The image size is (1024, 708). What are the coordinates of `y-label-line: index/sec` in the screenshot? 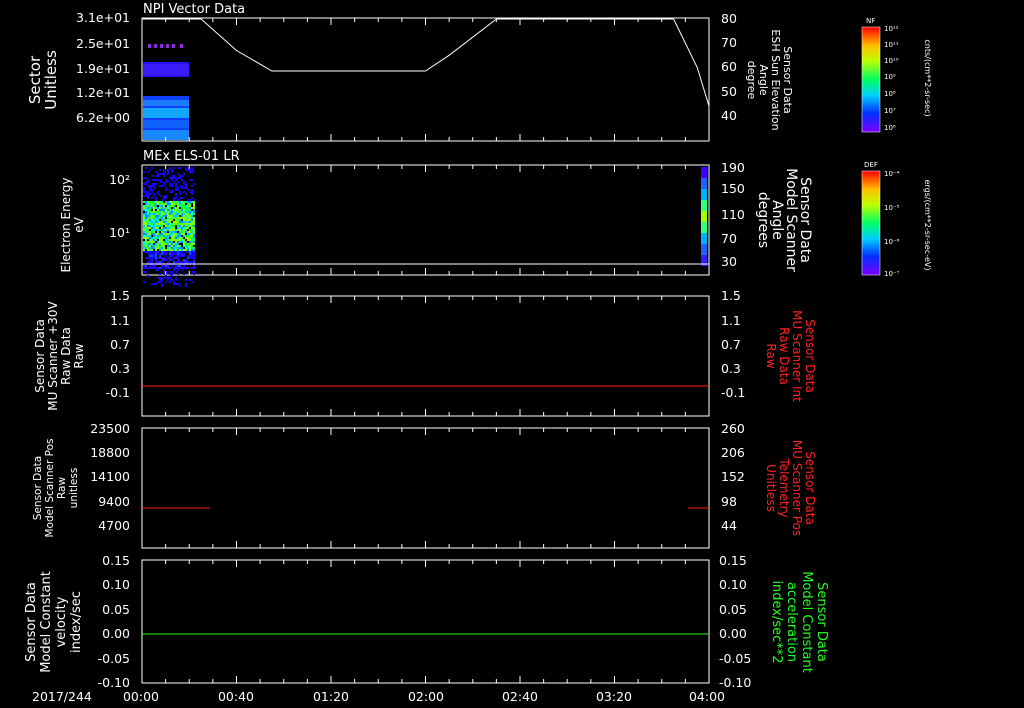 It's located at (76, 622).